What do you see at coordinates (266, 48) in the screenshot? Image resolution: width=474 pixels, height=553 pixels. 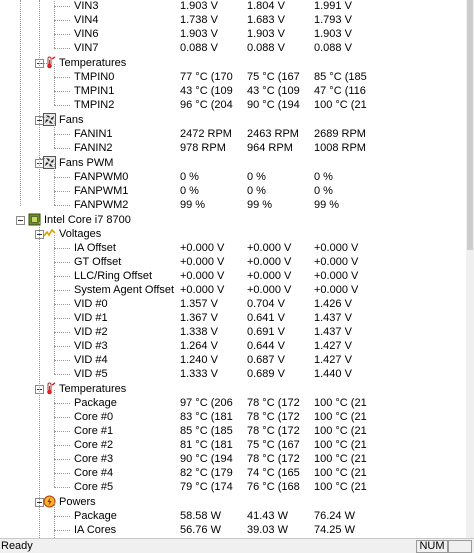 I see `value-min: 0.088 V` at bounding box center [266, 48].